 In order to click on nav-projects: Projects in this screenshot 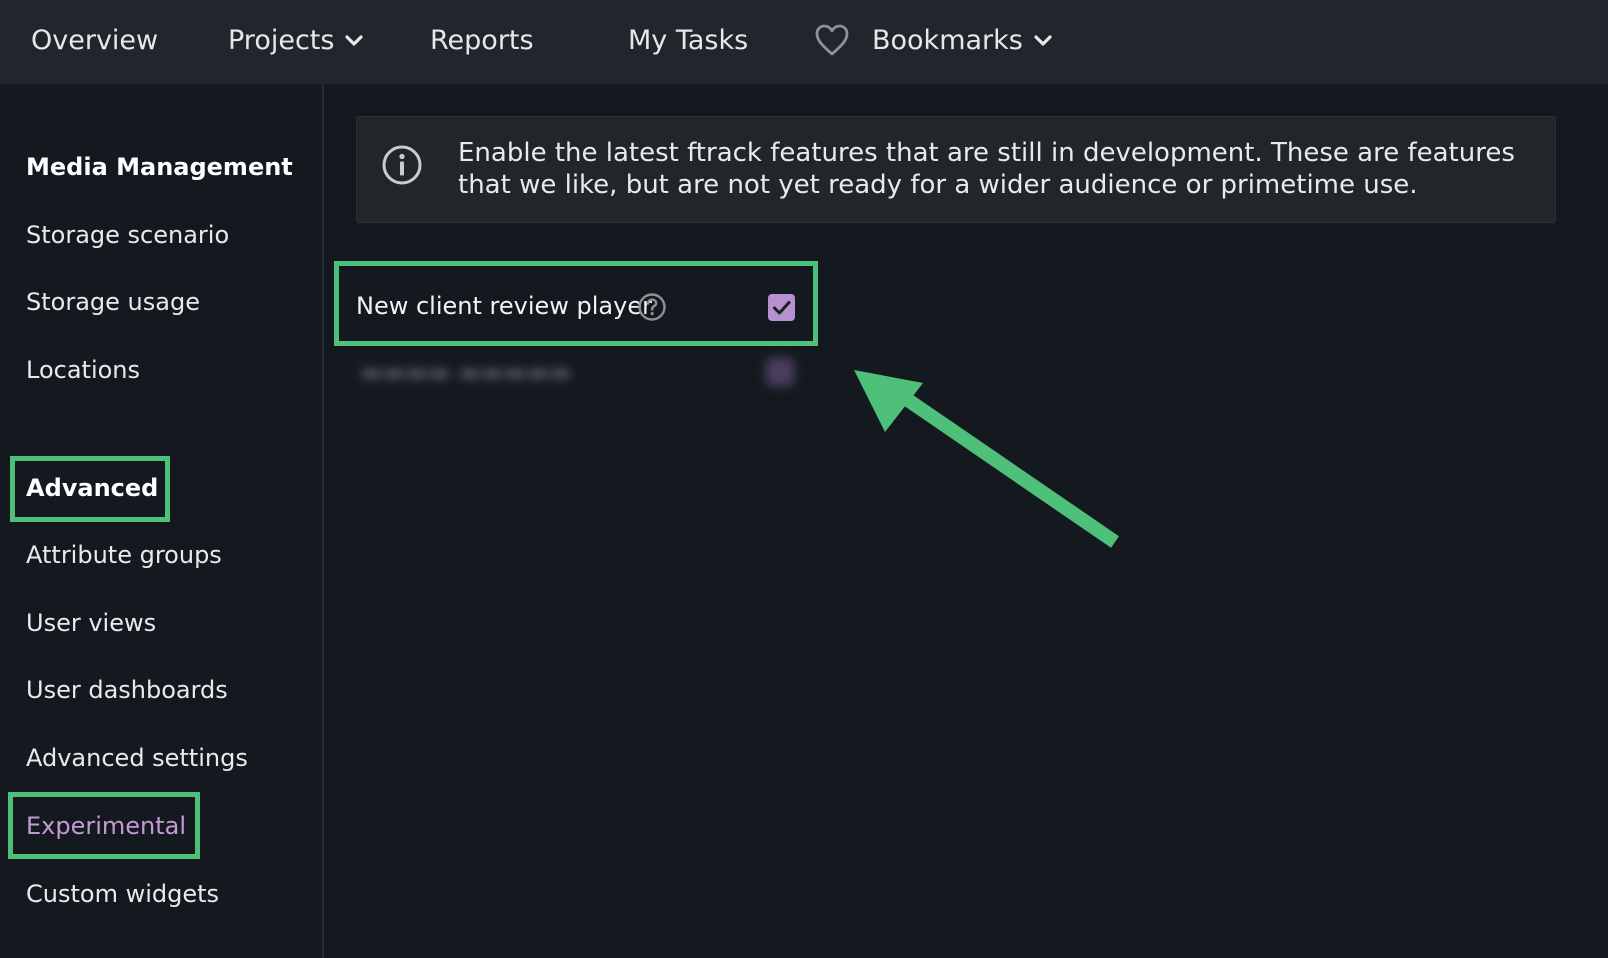, I will do `click(296, 40)`.